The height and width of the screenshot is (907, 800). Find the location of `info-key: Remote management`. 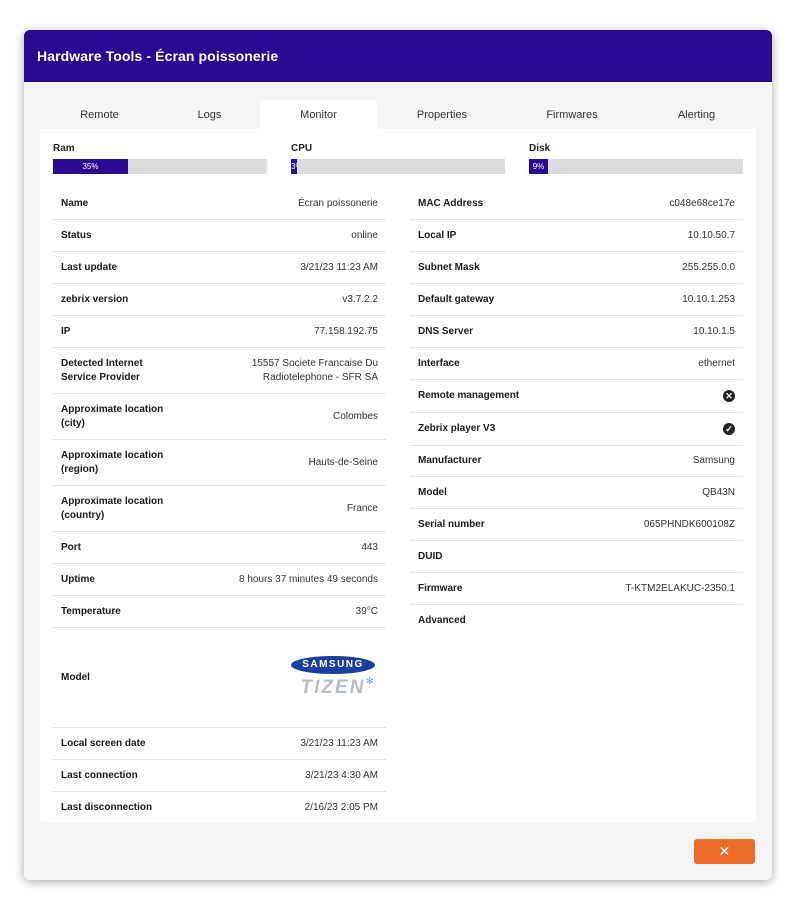

info-key: Remote management is located at coordinates (469, 395).